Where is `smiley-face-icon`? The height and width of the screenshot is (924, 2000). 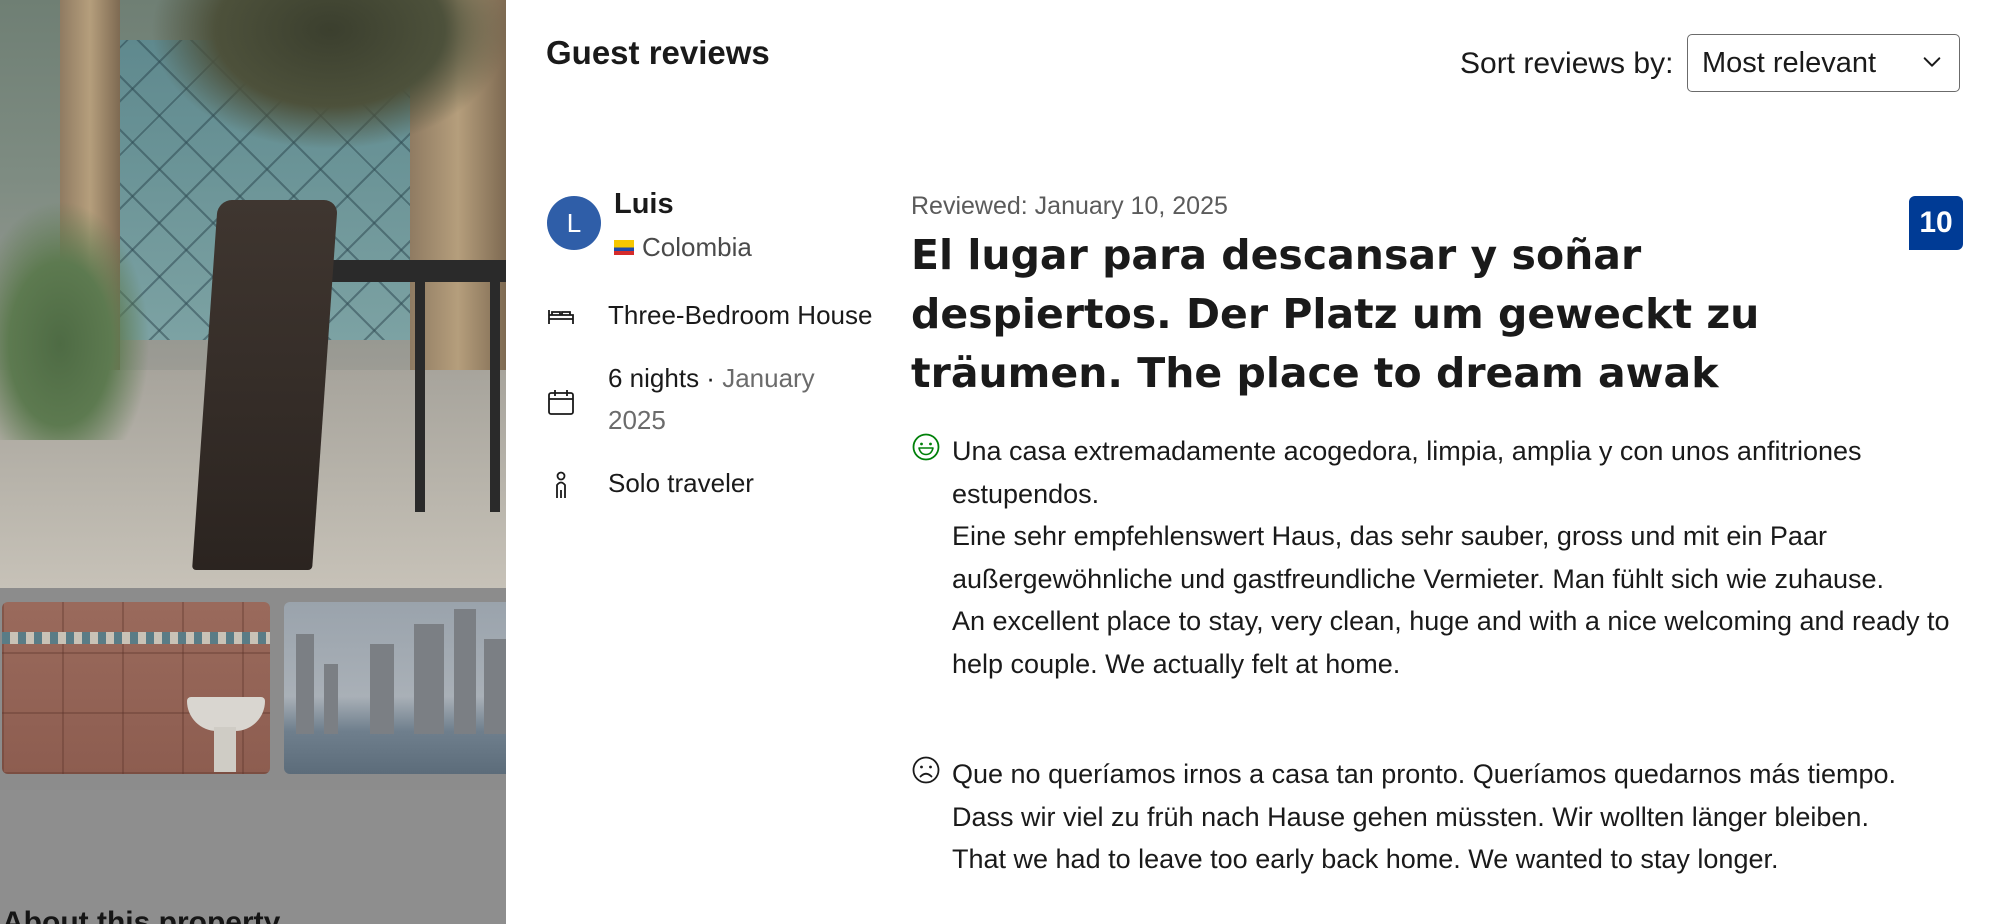 smiley-face-icon is located at coordinates (926, 447).